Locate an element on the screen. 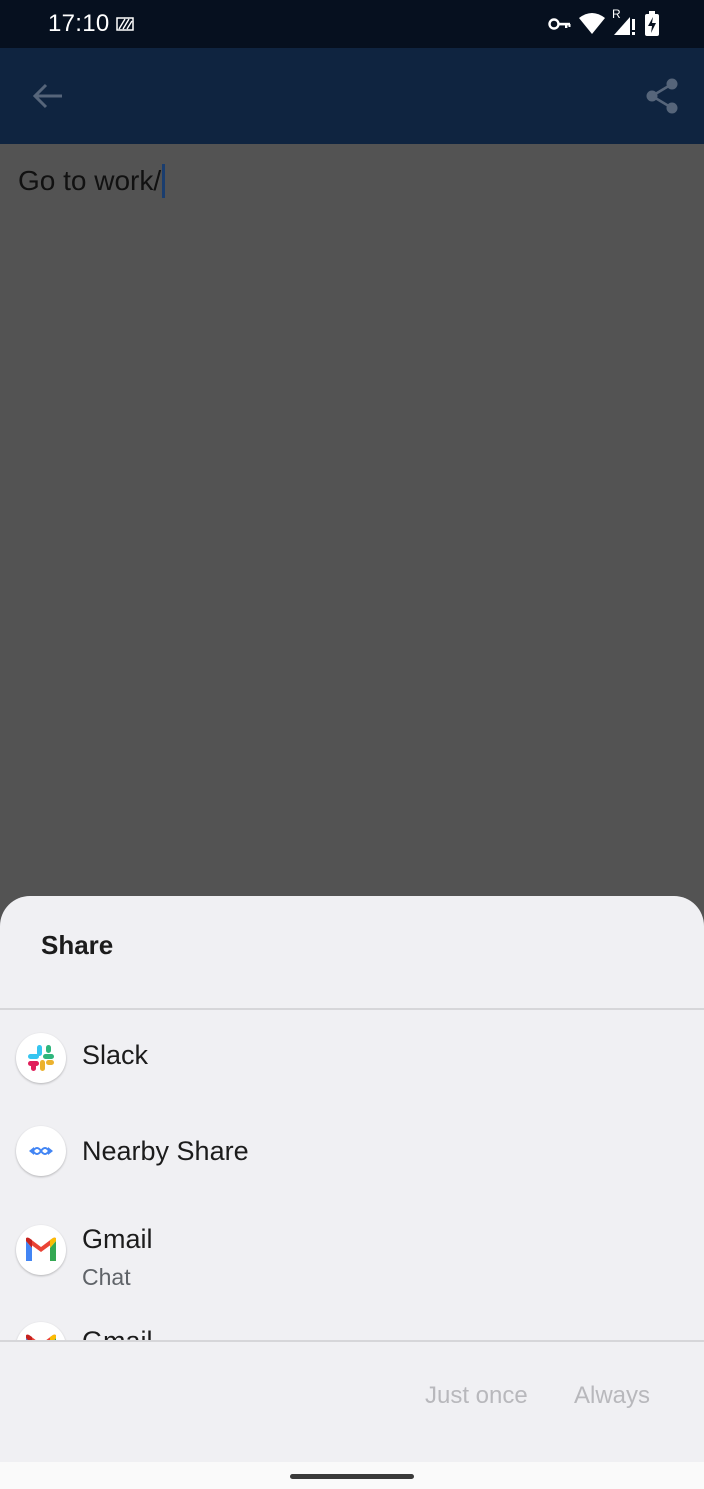 This screenshot has height=1489, width=704. app-bar is located at coordinates (352, 96).